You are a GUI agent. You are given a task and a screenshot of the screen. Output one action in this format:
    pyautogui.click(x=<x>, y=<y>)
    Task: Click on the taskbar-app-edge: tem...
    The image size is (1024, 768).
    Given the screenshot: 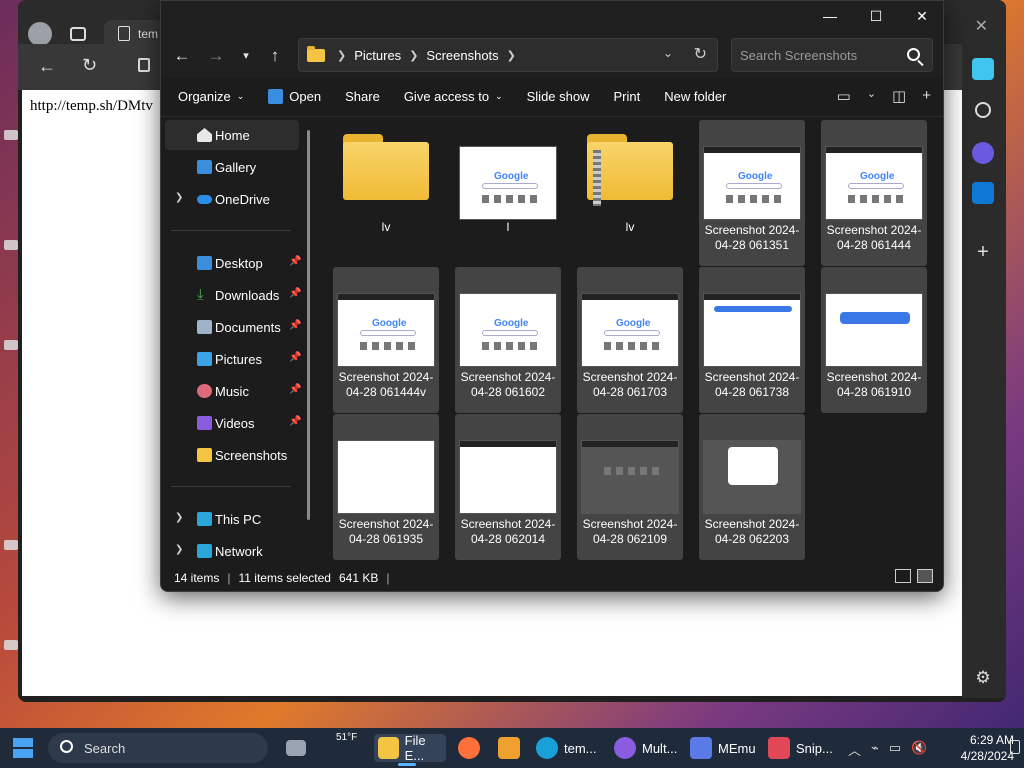 What is the action you would take?
    pyautogui.click(x=566, y=748)
    